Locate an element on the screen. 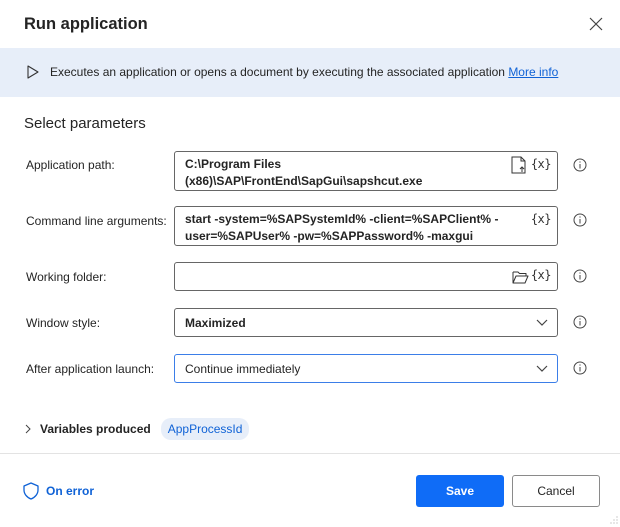 This screenshot has height=527, width=620. chevron-right-icon is located at coordinates (28, 429).